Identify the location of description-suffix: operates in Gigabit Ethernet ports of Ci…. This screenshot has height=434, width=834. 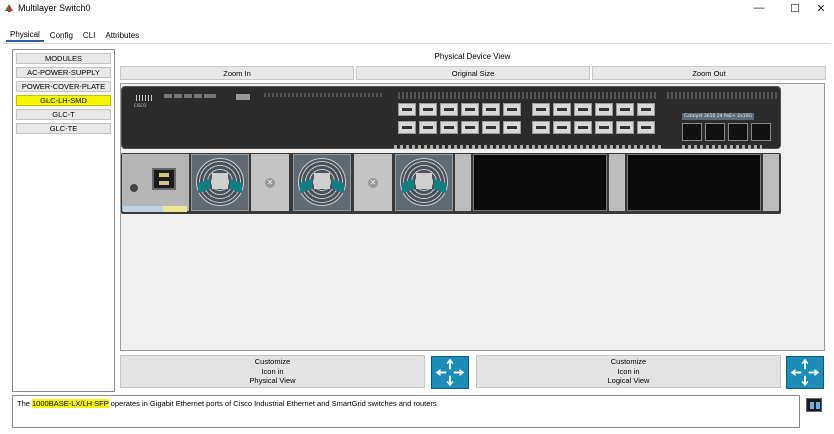
(272, 403).